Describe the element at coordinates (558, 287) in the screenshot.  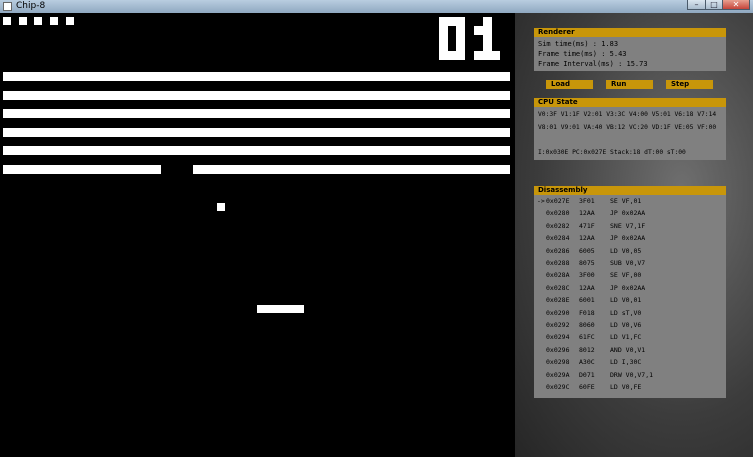
I see `instruction-address: 0x028C` at that location.